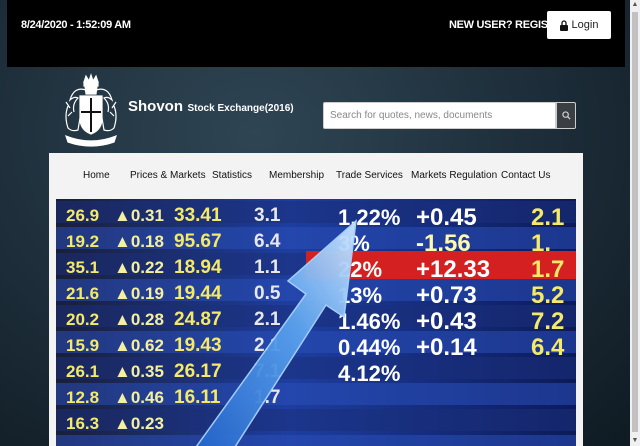 This screenshot has height=446, width=640. I want to click on ticker-value: 16.3, so click(82, 423).